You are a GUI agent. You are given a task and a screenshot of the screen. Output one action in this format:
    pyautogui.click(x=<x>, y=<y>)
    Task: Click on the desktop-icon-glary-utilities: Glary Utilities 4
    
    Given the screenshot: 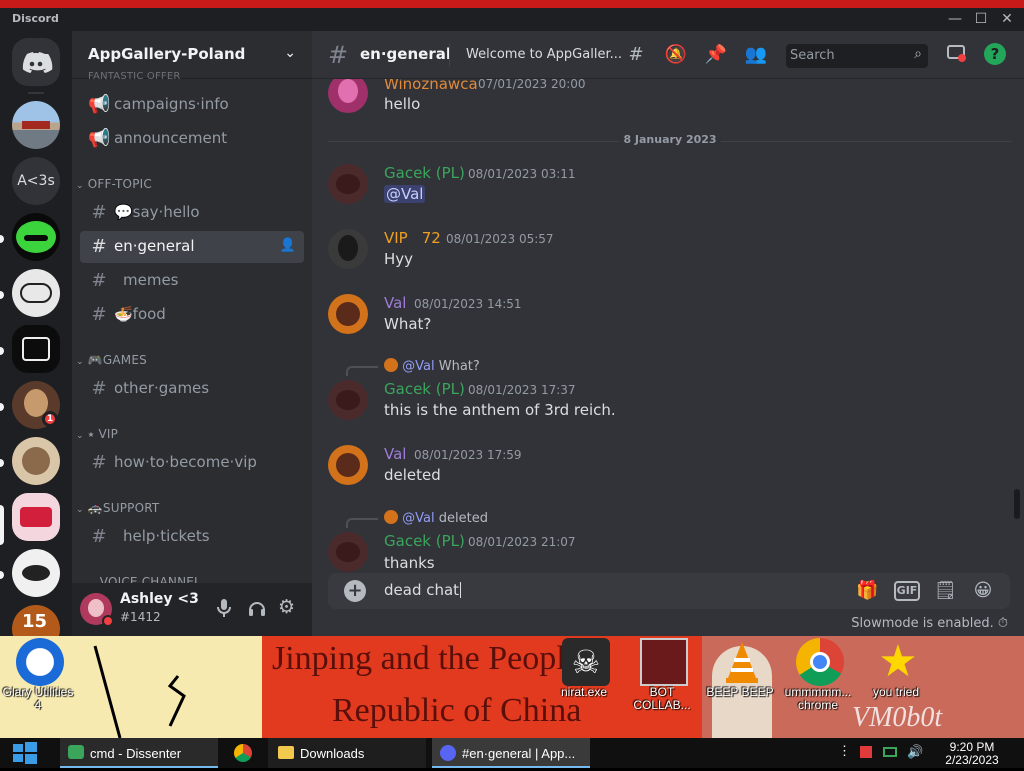 What is the action you would take?
    pyautogui.click(x=38, y=686)
    